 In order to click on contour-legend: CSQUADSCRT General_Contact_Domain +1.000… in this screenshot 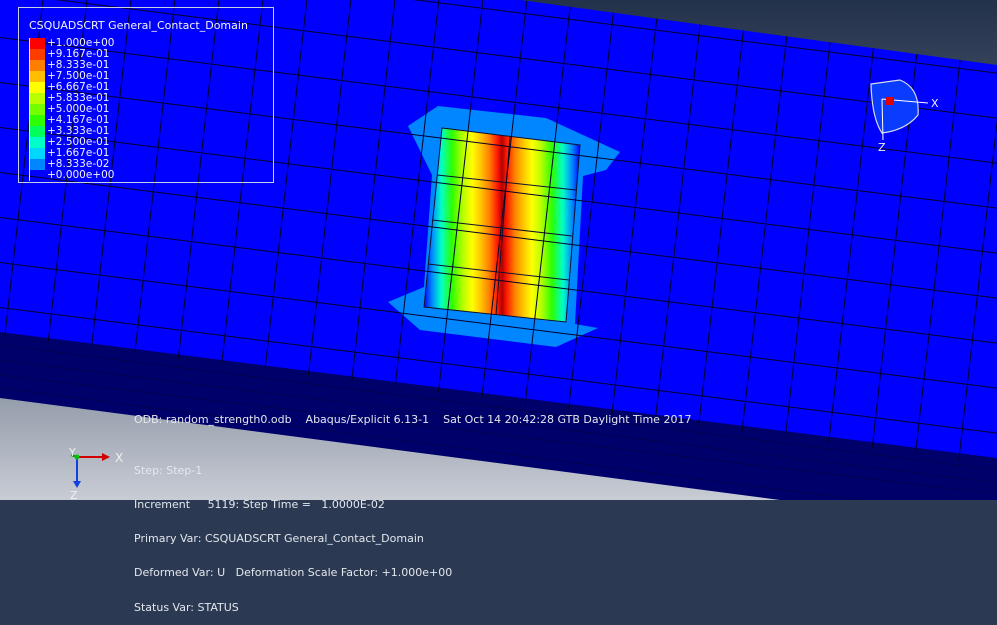, I will do `click(146, 95)`.